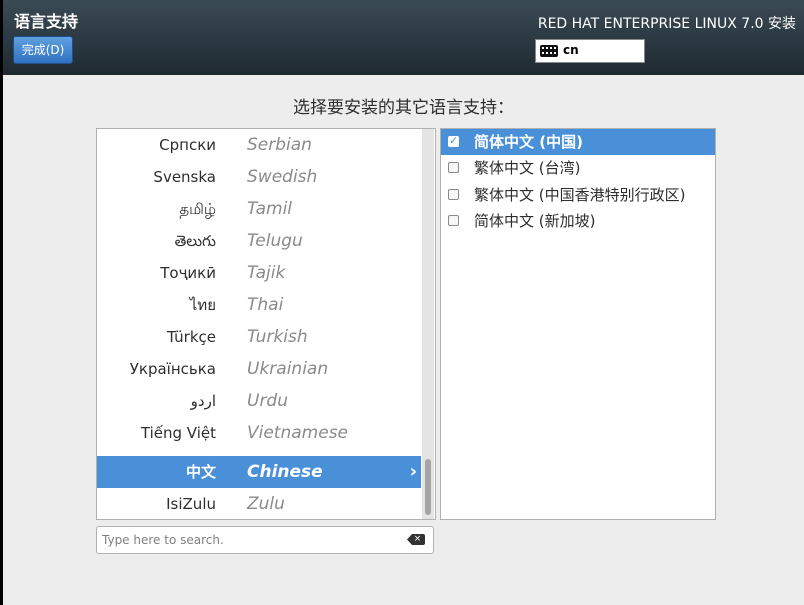 The image size is (804, 605). Describe the element at coordinates (202, 305) in the screenshot. I see `language-native-name: ไทย` at that location.